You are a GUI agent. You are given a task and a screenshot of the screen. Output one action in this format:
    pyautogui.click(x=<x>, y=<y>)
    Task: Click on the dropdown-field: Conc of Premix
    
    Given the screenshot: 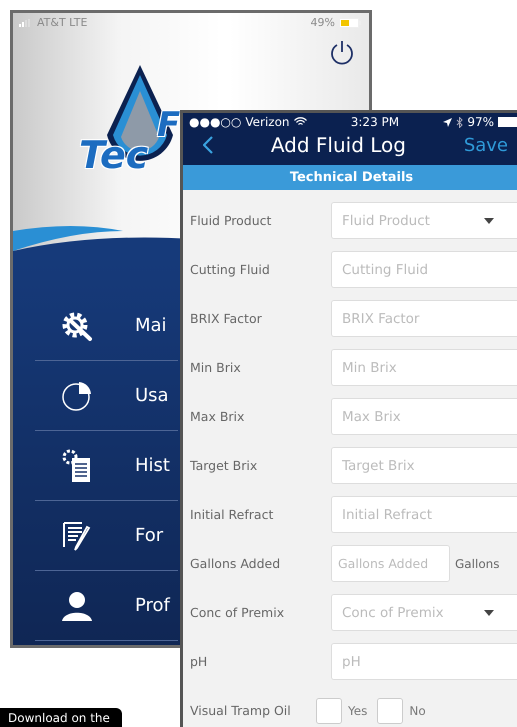 What is the action you would take?
    pyautogui.click(x=424, y=612)
    